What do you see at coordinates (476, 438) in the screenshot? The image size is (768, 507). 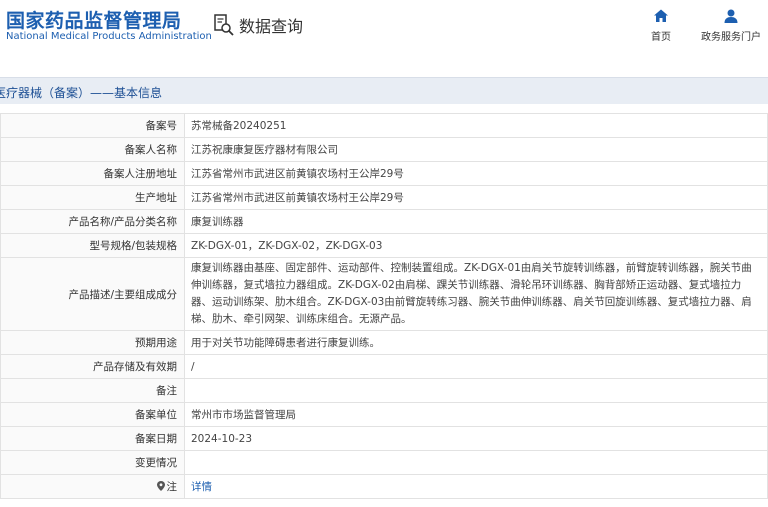 I see `field-value: 2024-10-23` at bounding box center [476, 438].